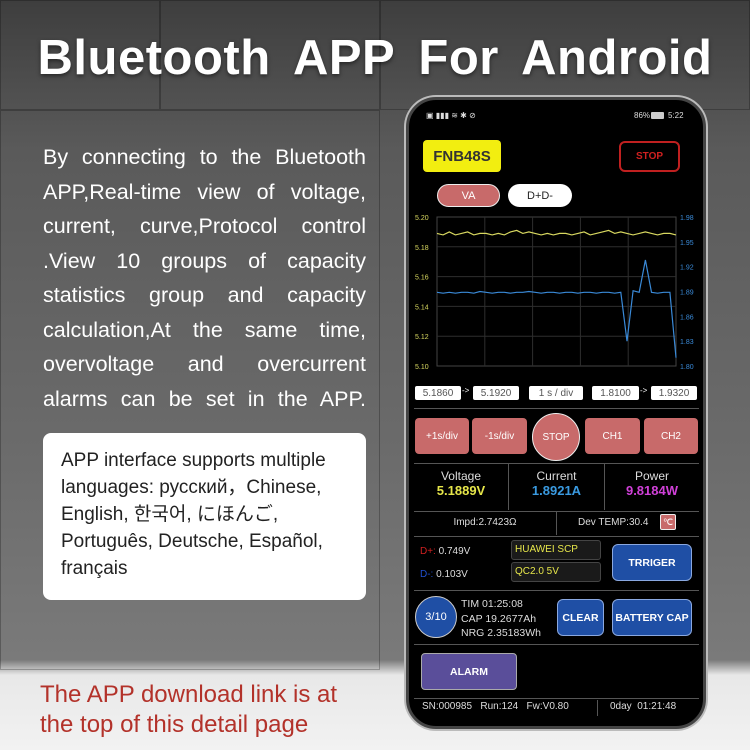  I want to click on battery-level: 86%, so click(642, 115).